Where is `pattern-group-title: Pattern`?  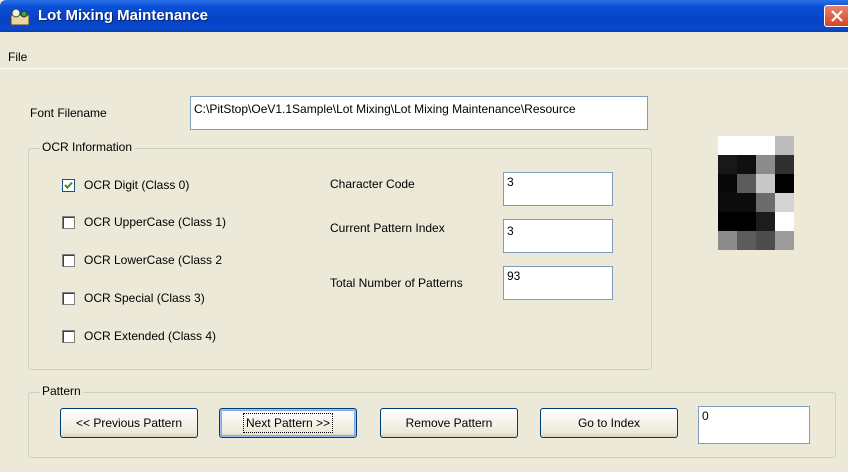
pattern-group-title: Pattern is located at coordinates (61, 391).